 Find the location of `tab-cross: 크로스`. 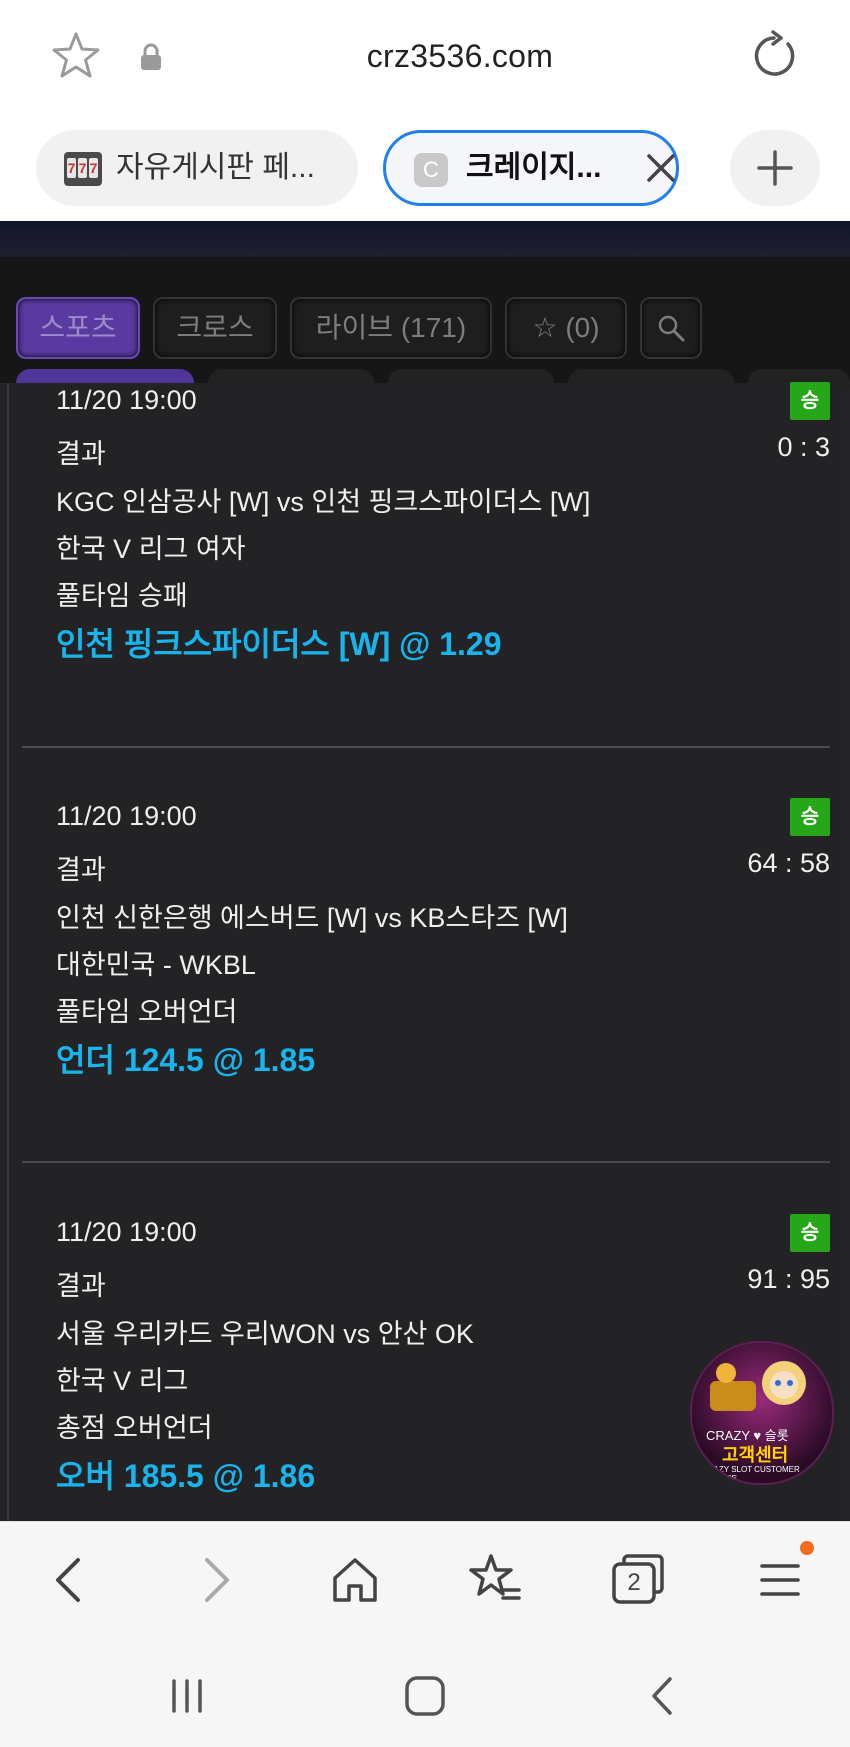

tab-cross: 크로스 is located at coordinates (215, 328).